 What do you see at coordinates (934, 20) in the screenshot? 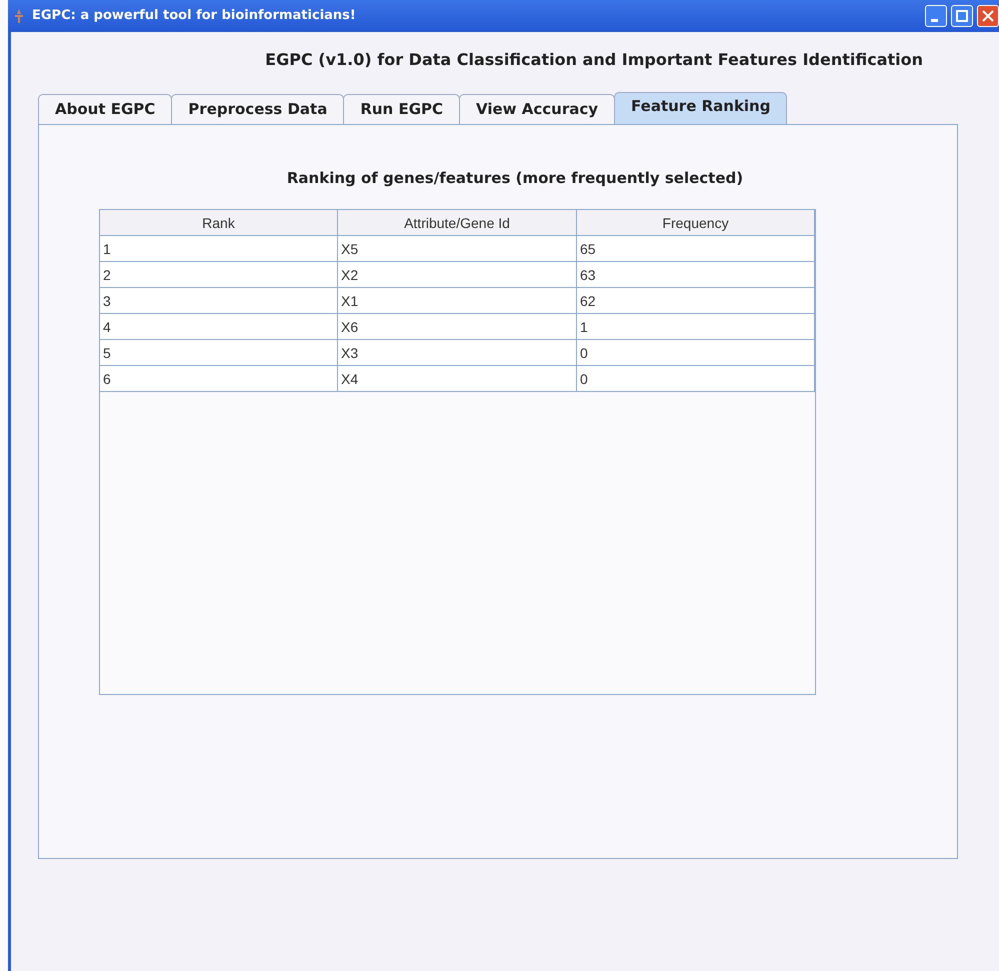
I see `minimize-icon` at bounding box center [934, 20].